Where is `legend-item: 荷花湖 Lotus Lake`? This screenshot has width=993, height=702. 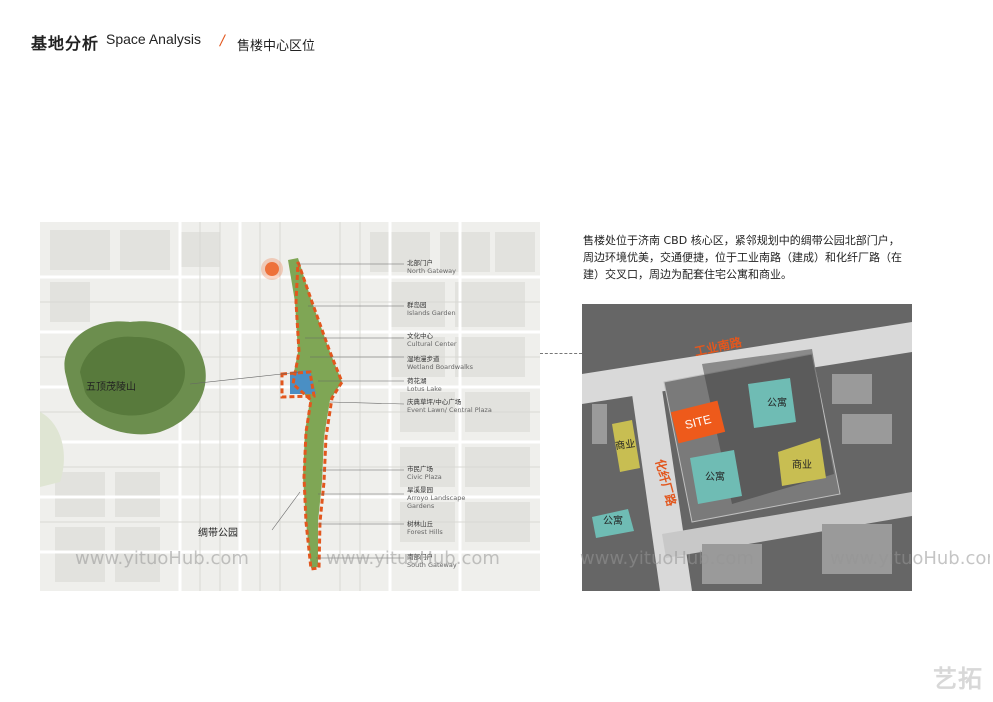 legend-item: 荷花湖 Lotus Lake is located at coordinates (424, 385).